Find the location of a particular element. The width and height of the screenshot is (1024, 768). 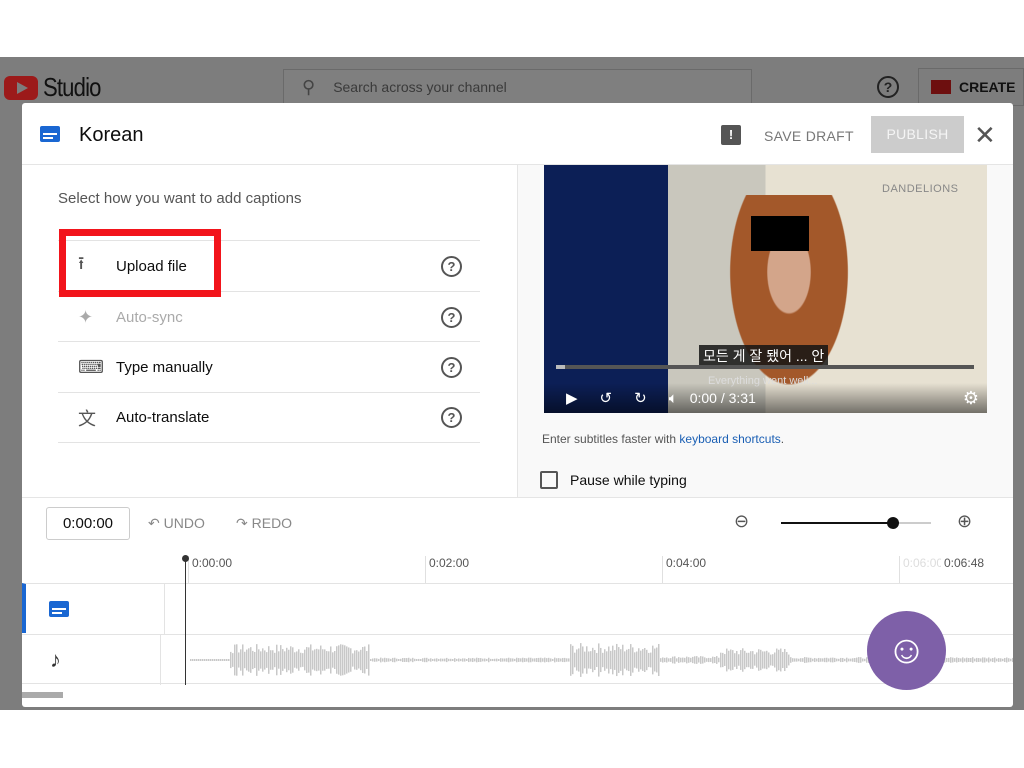

timeline-zoom-slider is located at coordinates (856, 523).